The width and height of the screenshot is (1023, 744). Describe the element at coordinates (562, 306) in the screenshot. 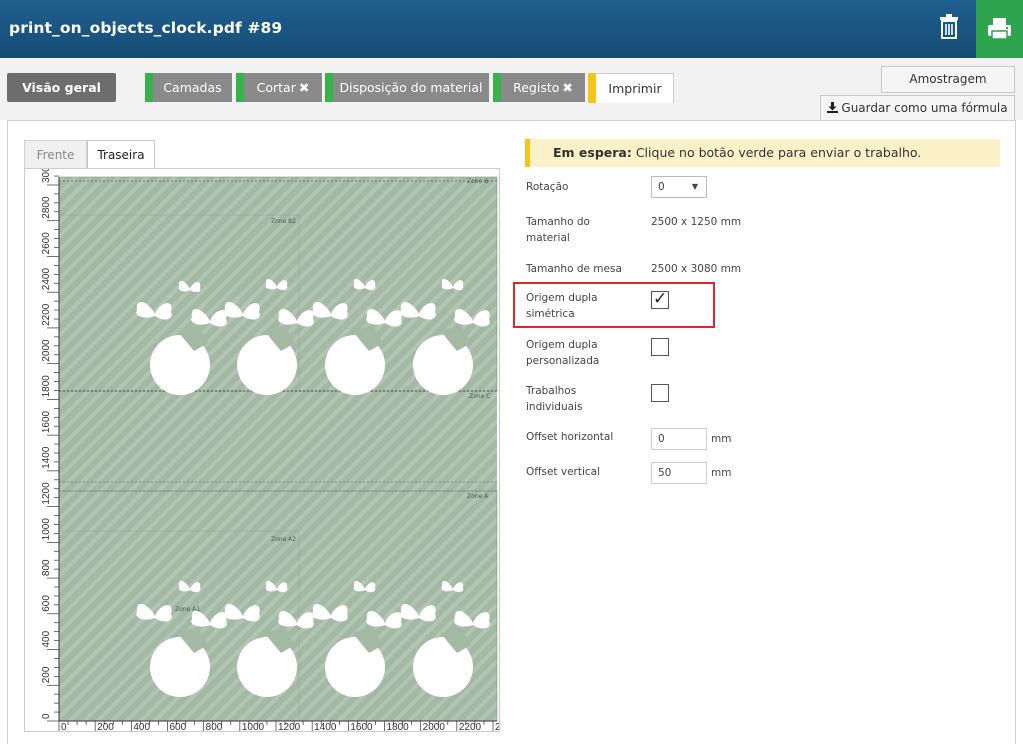

I see `dual-origin-symmetric-label: Origem dupla simétrica` at that location.